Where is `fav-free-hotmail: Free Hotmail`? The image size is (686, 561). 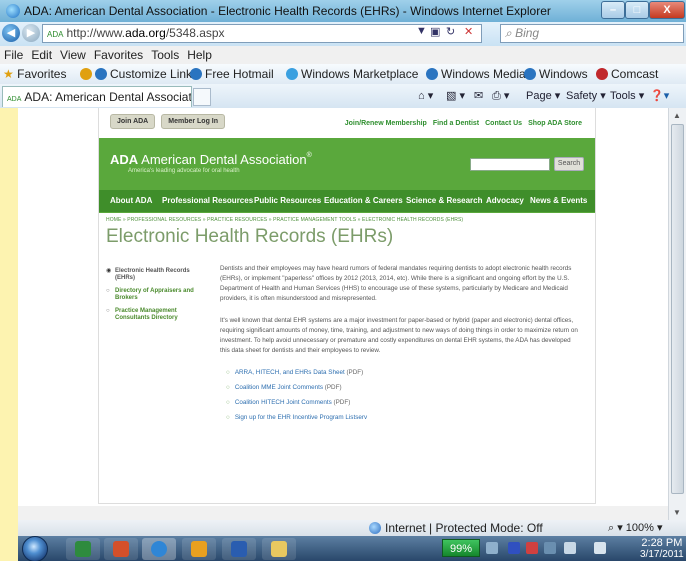 fav-free-hotmail: Free Hotmail is located at coordinates (232, 74).